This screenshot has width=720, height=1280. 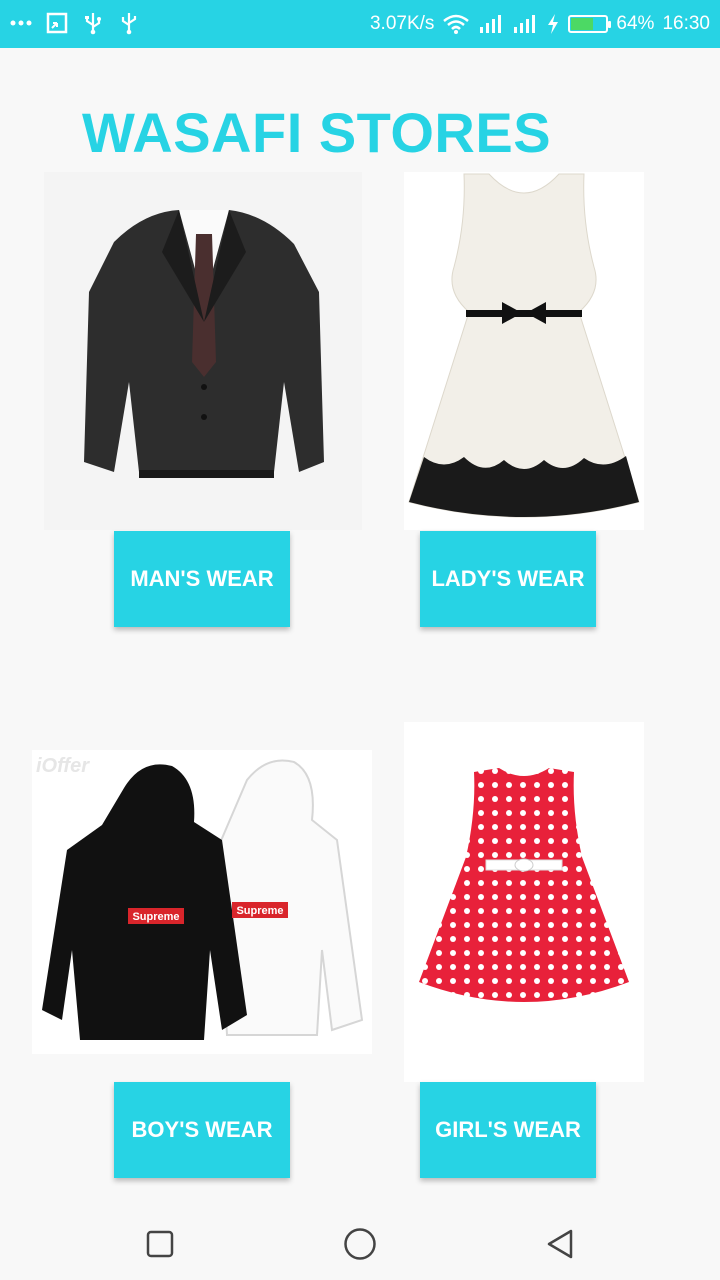 I want to click on girls-wear-button: GIRL'S WEAR, so click(x=508, y=1130).